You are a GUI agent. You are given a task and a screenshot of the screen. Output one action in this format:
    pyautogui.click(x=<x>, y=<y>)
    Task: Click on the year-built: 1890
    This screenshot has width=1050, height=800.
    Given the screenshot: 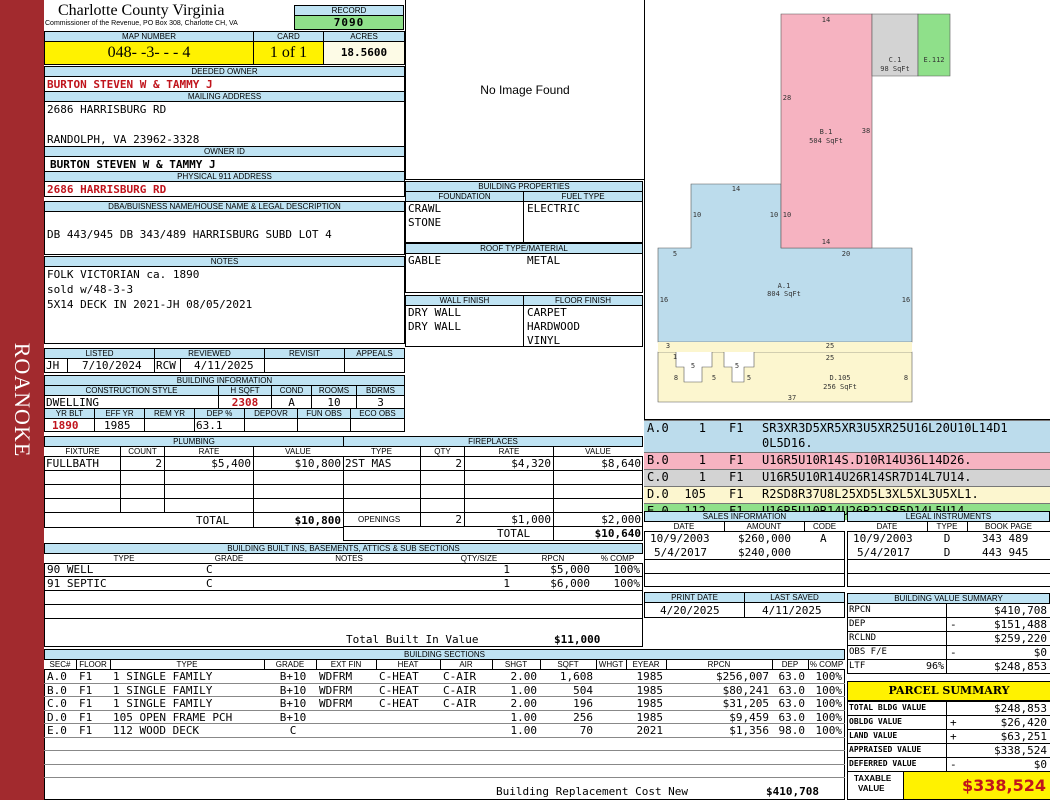 What is the action you would take?
    pyautogui.click(x=65, y=425)
    